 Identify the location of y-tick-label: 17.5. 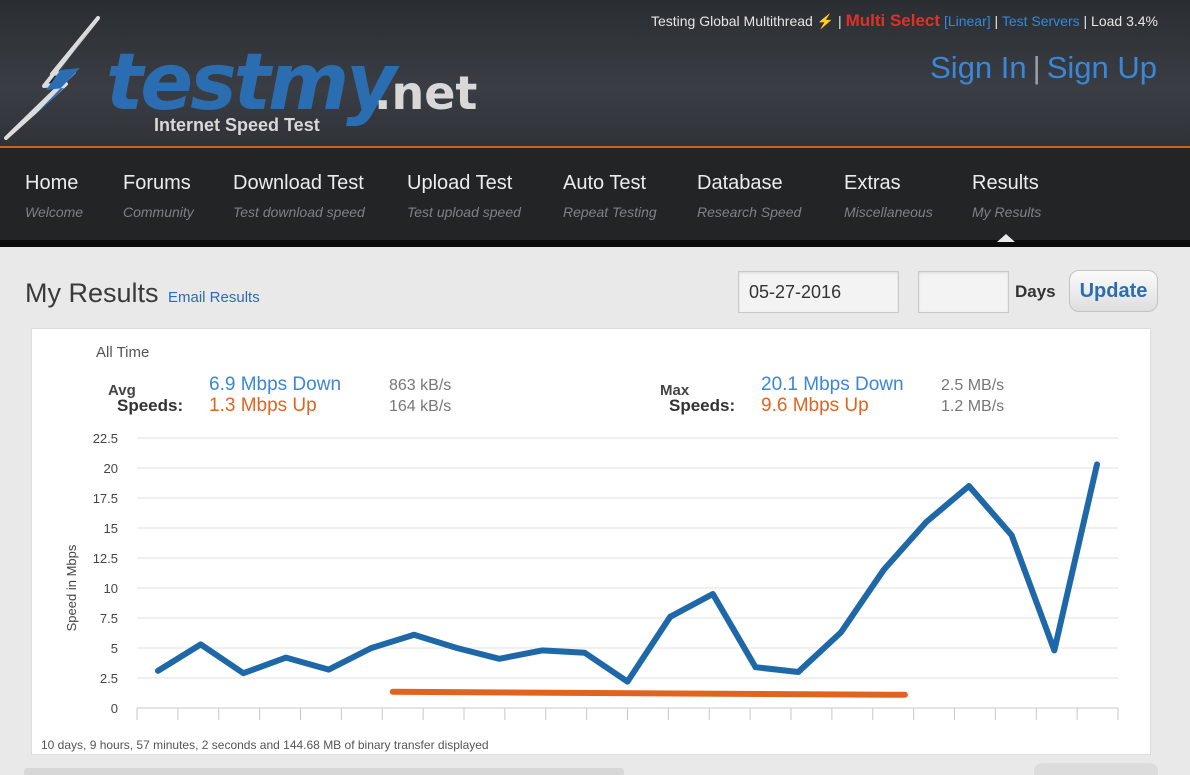
(105, 498).